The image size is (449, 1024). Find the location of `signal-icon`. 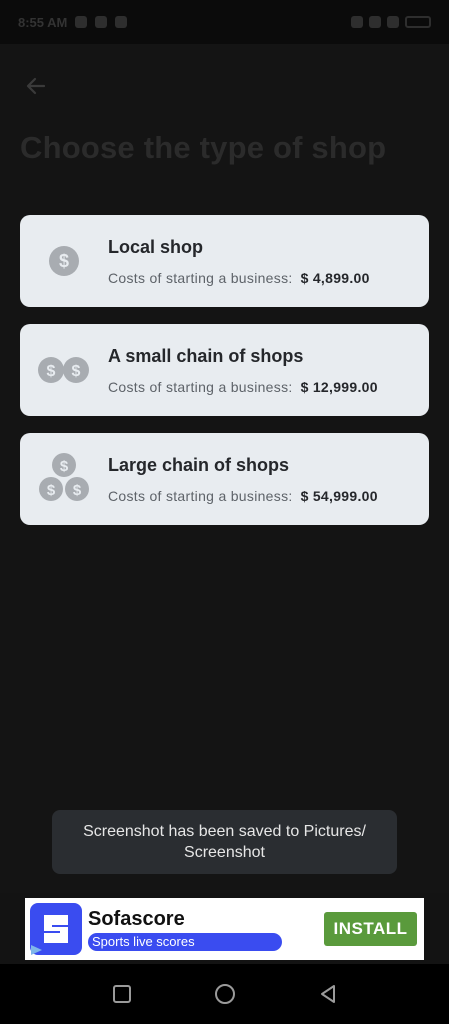

signal-icon is located at coordinates (375, 22).